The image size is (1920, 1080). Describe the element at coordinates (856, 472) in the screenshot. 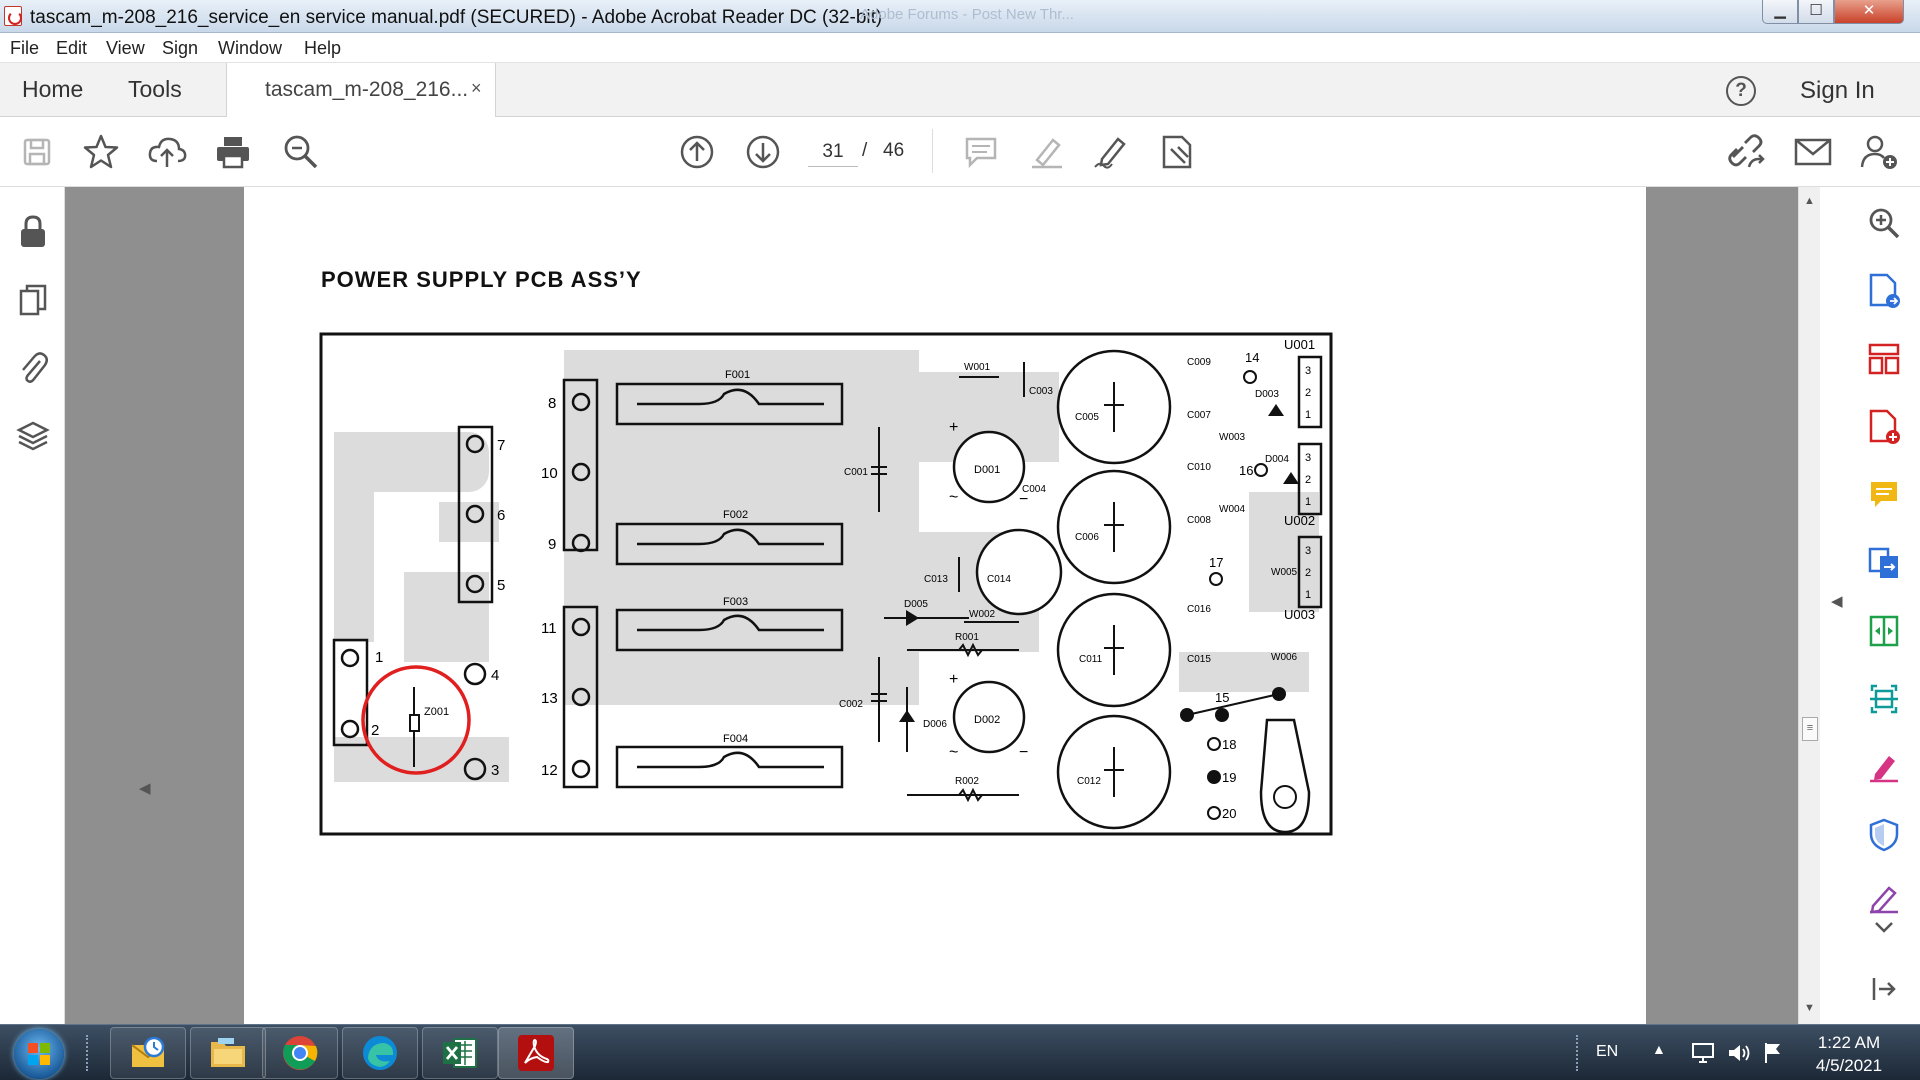

I see `c001-label: C001` at that location.